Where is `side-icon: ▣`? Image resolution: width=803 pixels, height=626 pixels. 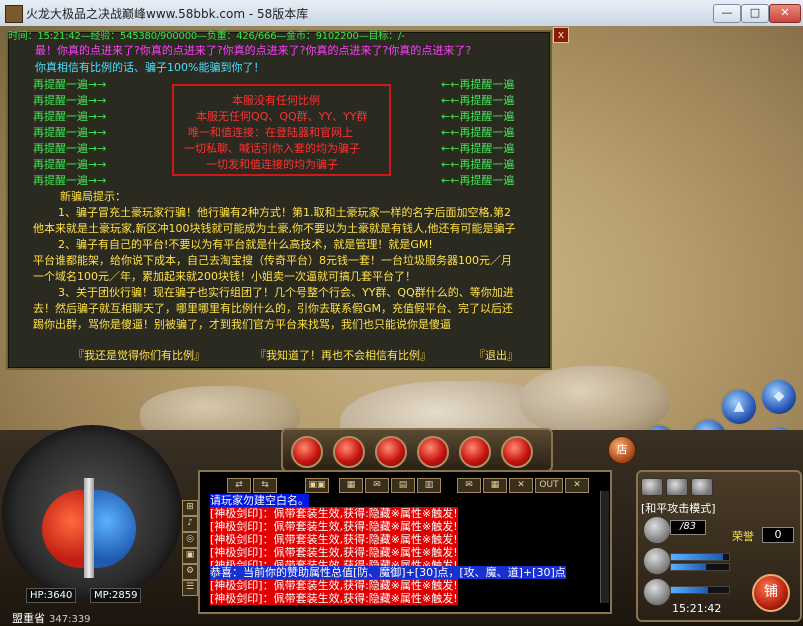 side-icon: ▣ is located at coordinates (190, 556).